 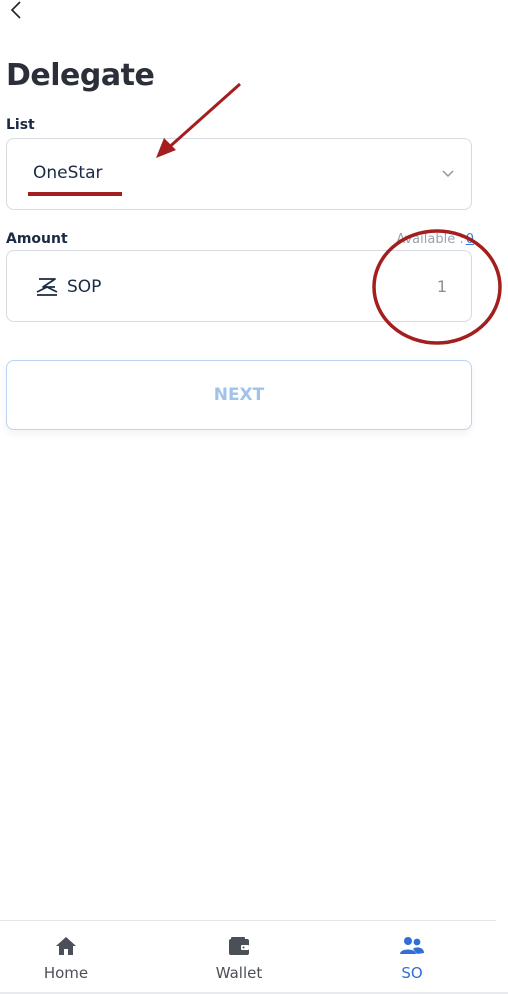 I want to click on bottom-tab-bar: Home Wallet SO, so click(x=248, y=956).